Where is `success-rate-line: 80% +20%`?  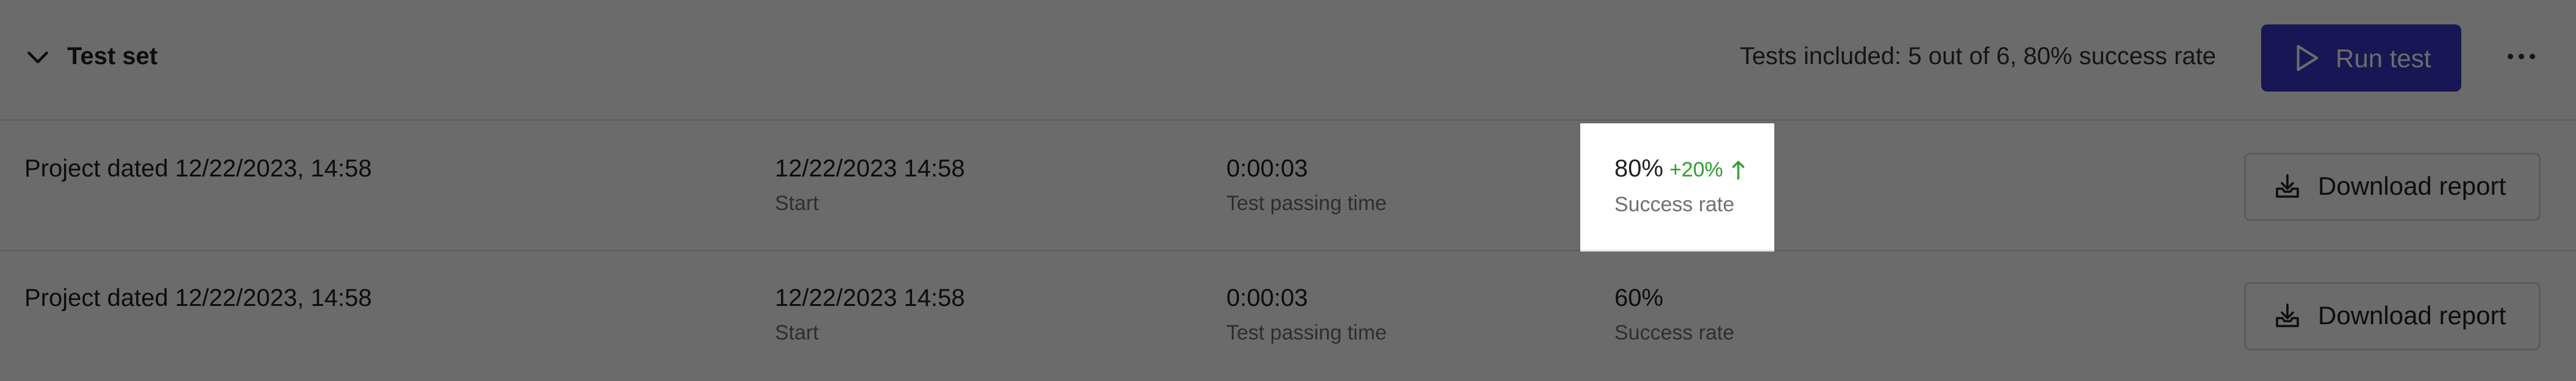 success-rate-line: 80% +20% is located at coordinates (1679, 169).